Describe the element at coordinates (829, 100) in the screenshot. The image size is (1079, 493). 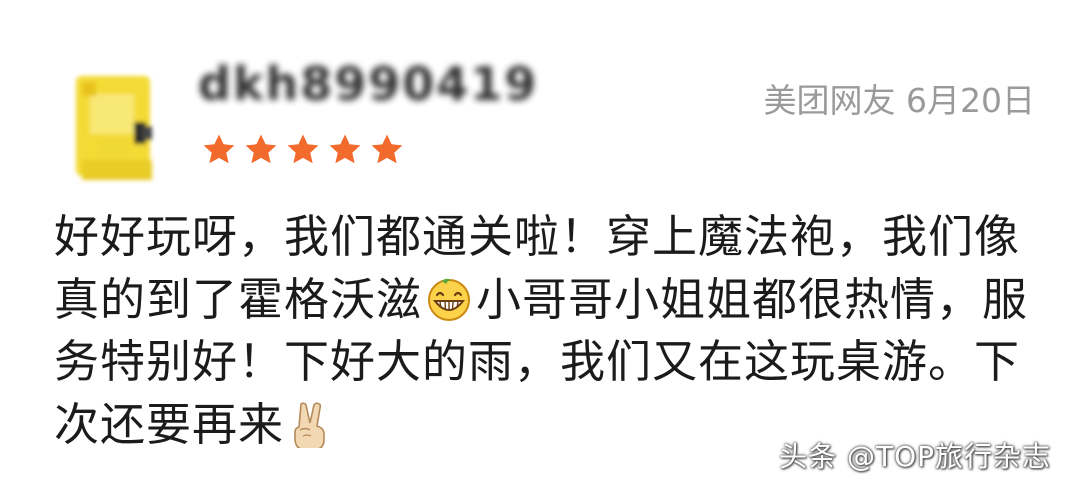
I see `review-source: 美团网友` at that location.